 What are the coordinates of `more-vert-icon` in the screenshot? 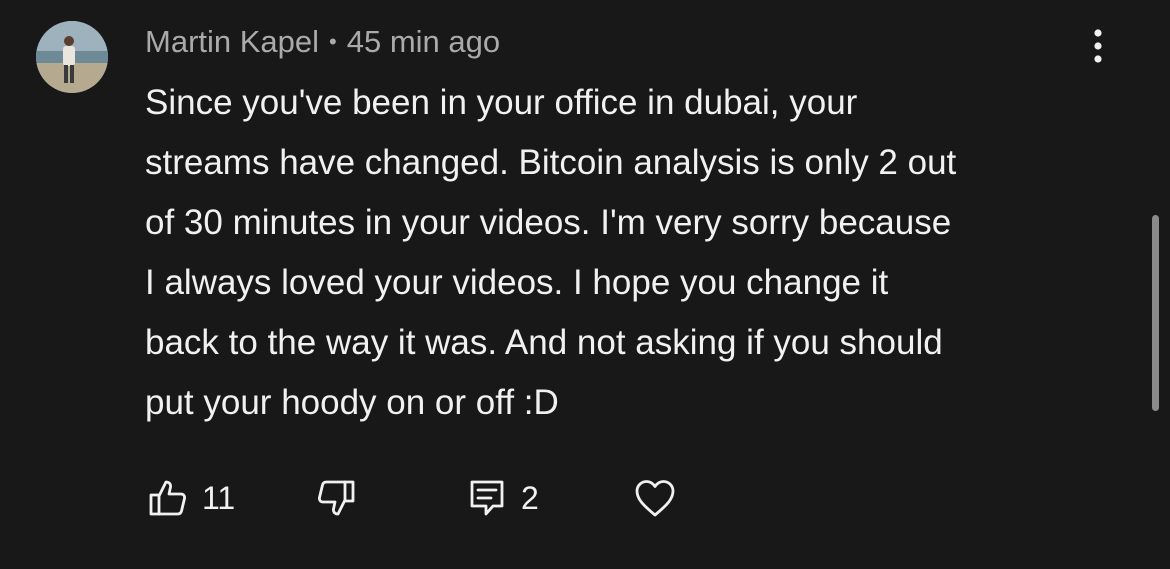 It's located at (1098, 46).